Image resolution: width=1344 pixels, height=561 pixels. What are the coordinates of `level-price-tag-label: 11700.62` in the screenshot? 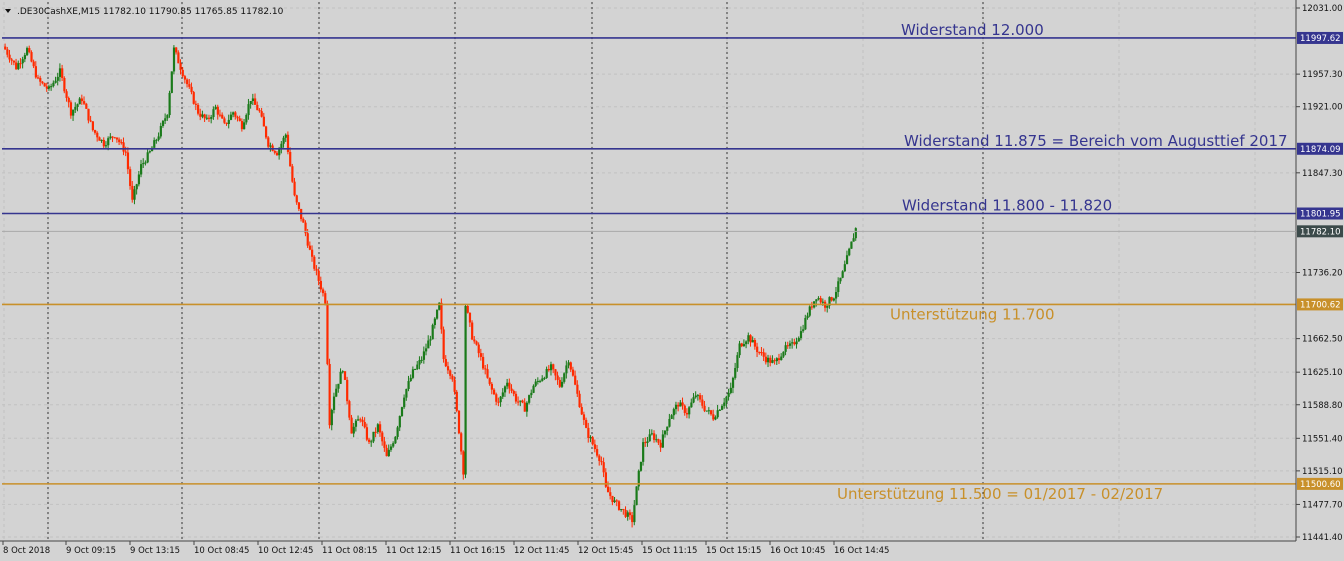 It's located at (1320, 305).